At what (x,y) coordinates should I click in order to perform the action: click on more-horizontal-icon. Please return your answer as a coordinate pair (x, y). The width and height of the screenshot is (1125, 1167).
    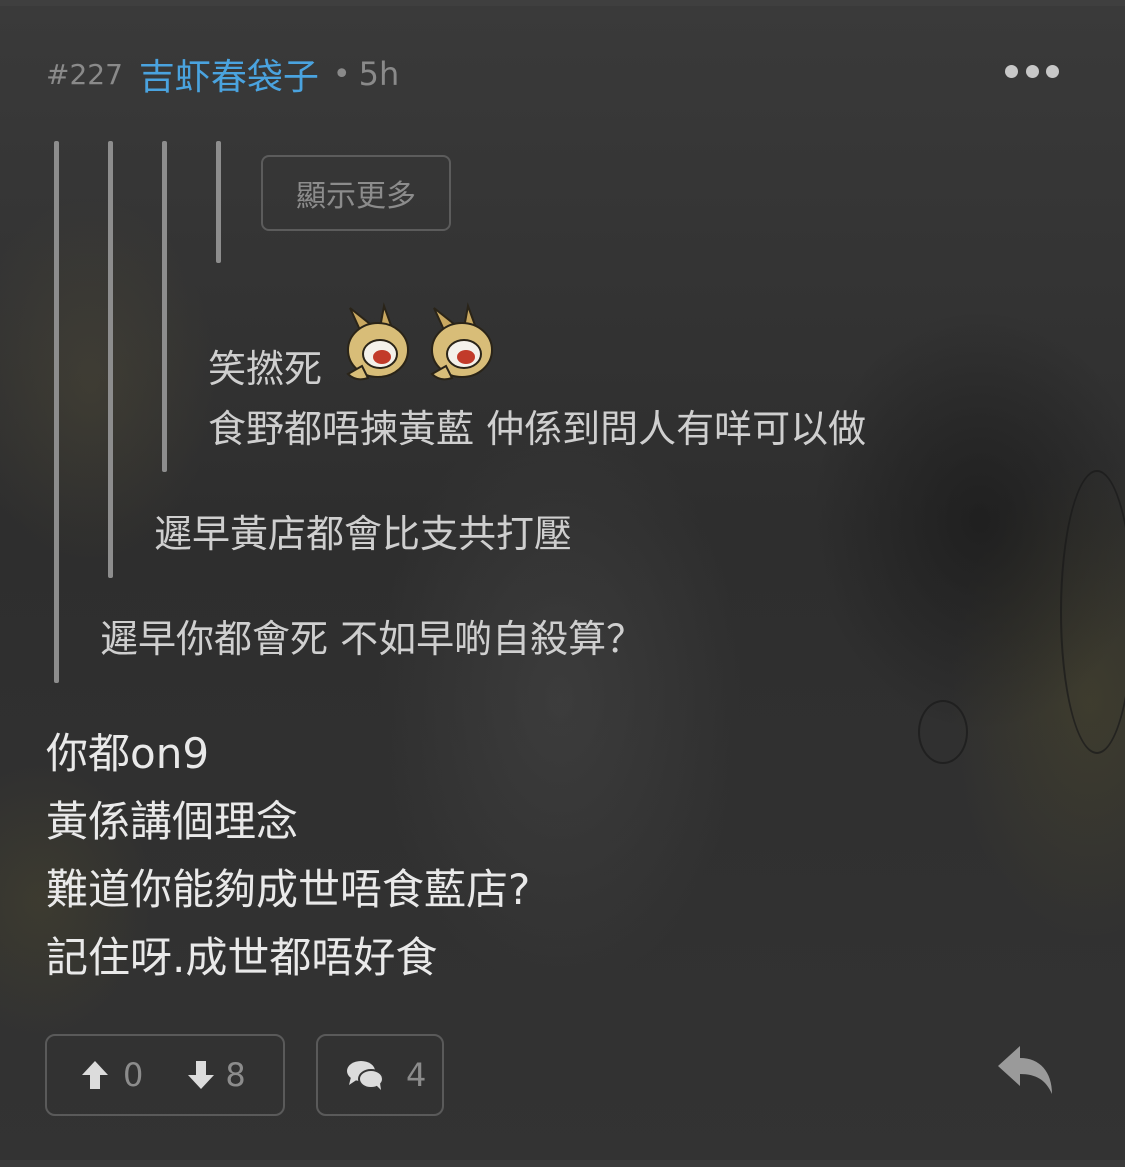
    Looking at the image, I should click on (1011, 71).